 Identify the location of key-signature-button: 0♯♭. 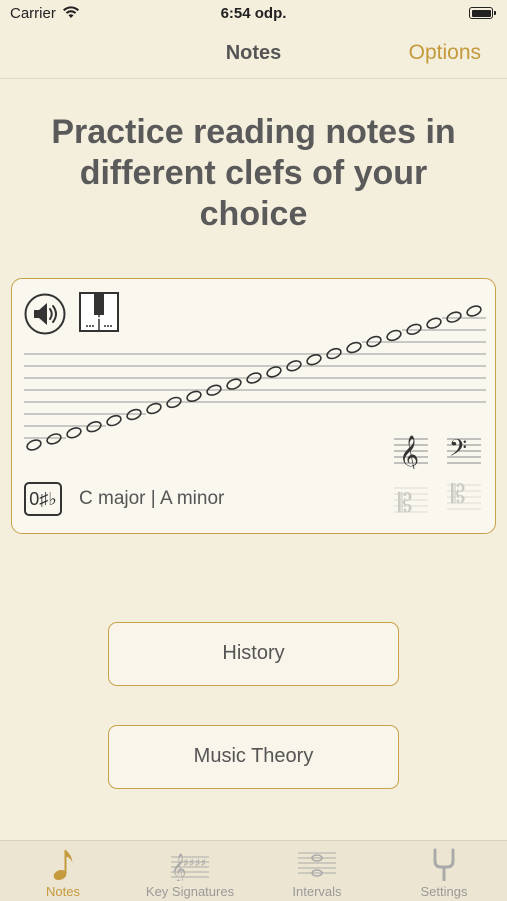
(43, 499).